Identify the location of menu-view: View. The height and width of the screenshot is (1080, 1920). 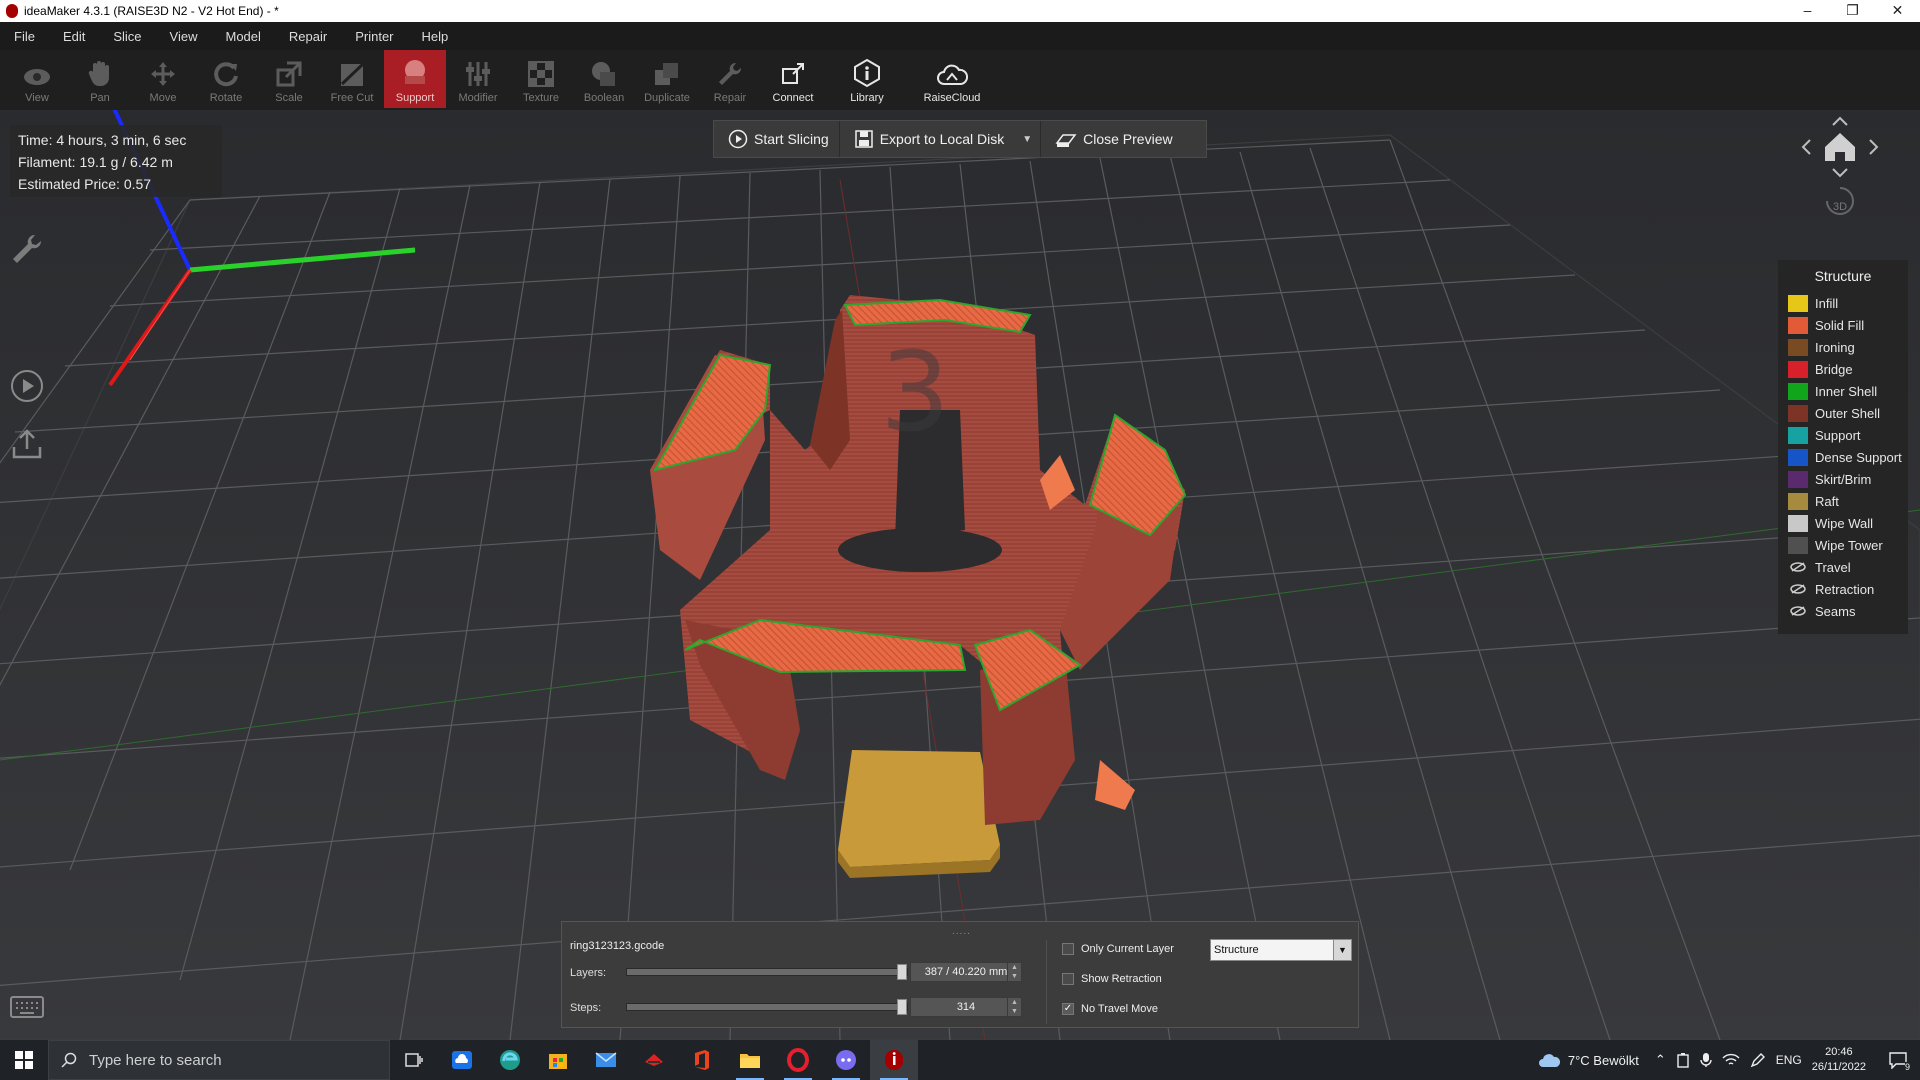
(184, 36).